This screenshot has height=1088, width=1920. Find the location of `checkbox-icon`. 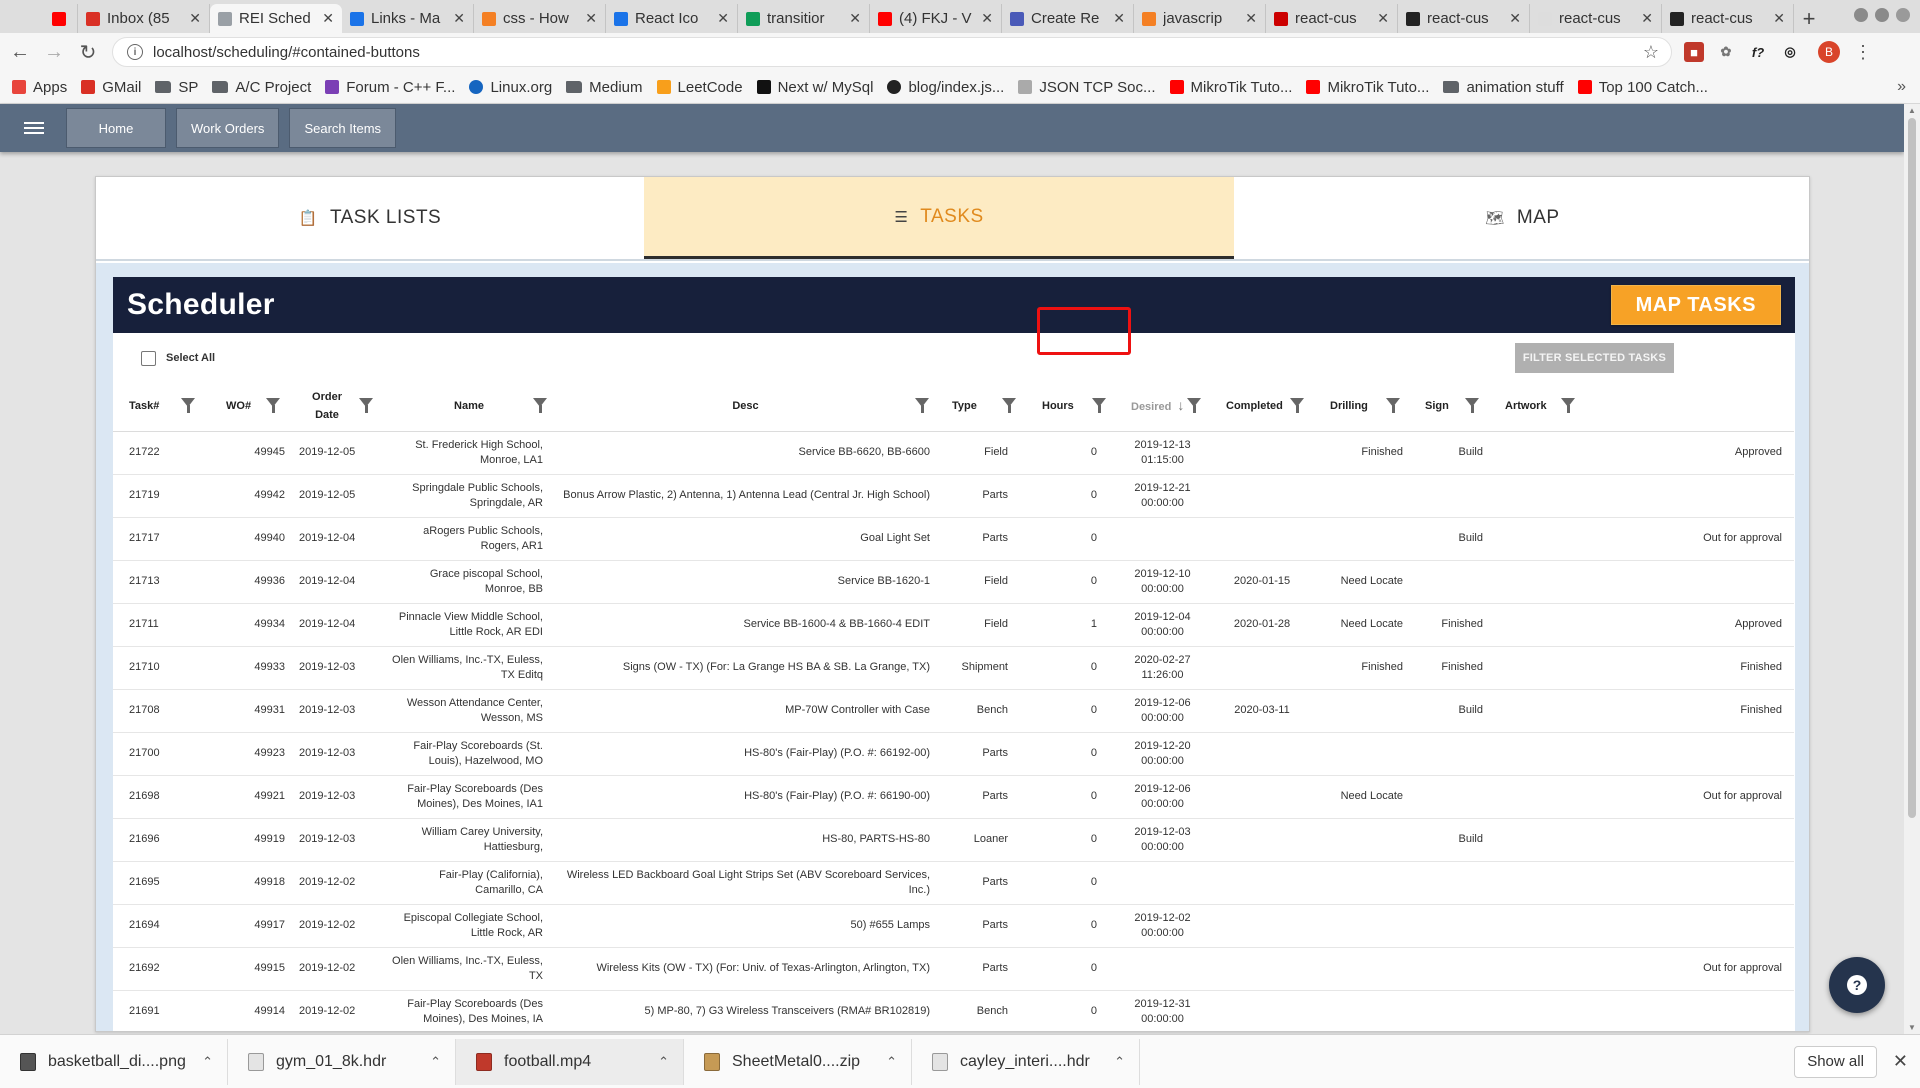

checkbox-icon is located at coordinates (148, 358).